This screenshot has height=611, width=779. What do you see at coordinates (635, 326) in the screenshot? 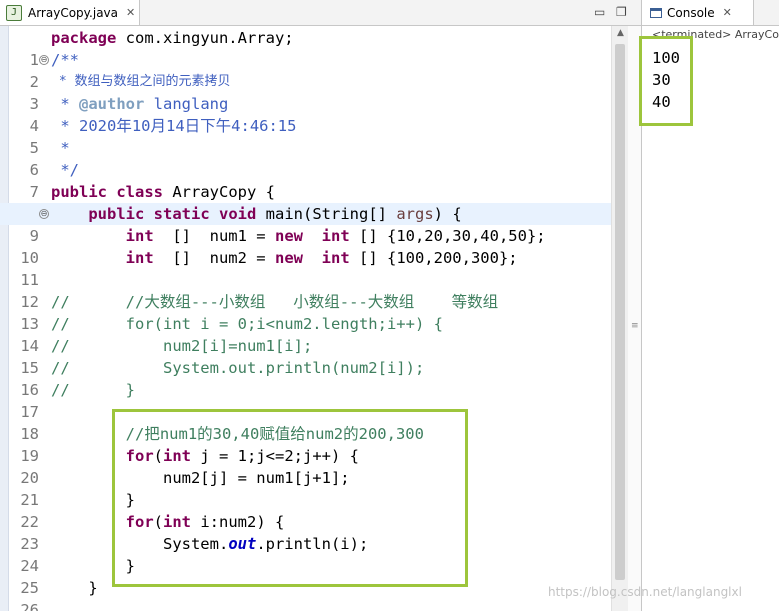
I see `overview-marker-icon: ≡` at bounding box center [635, 326].